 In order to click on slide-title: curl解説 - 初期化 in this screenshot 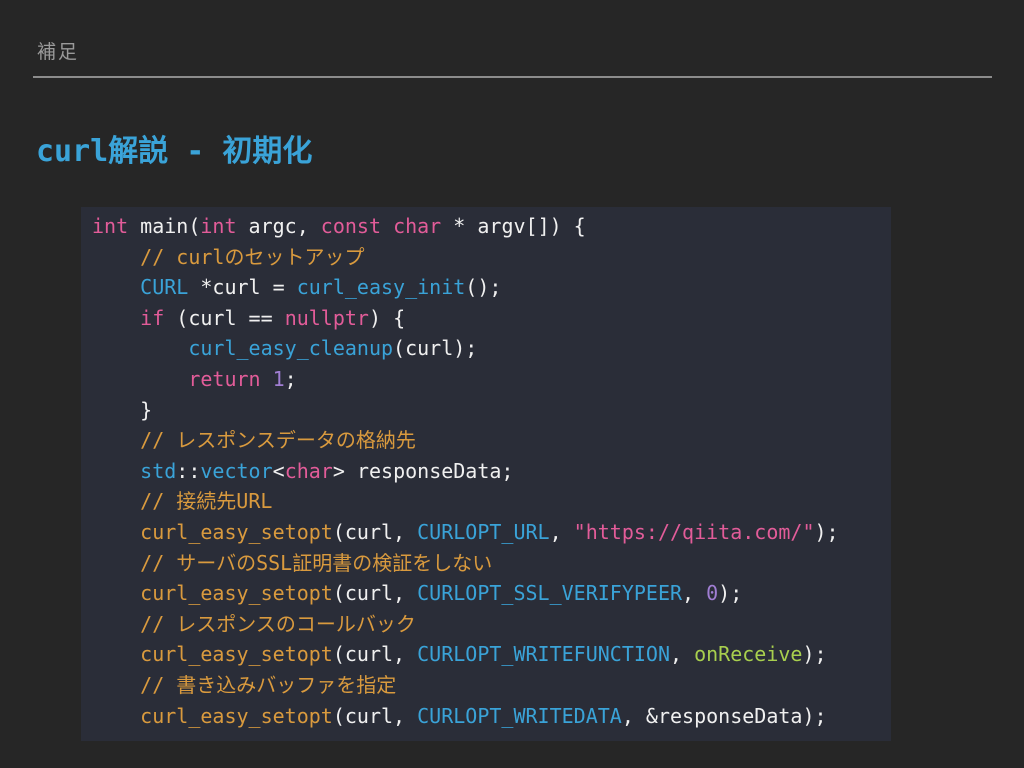, I will do `click(174, 151)`.